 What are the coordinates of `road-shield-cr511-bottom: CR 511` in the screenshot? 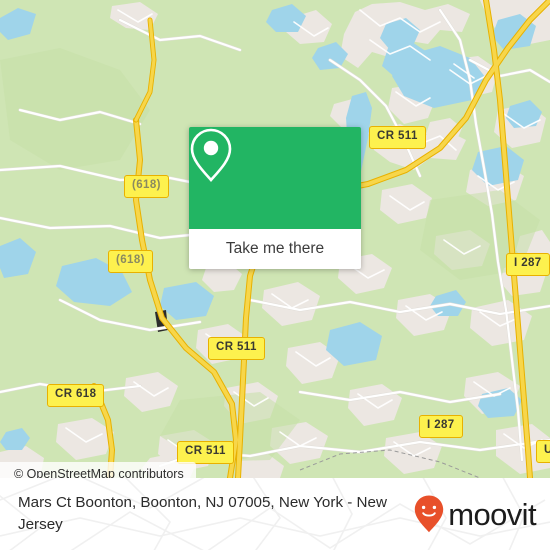 It's located at (205, 452).